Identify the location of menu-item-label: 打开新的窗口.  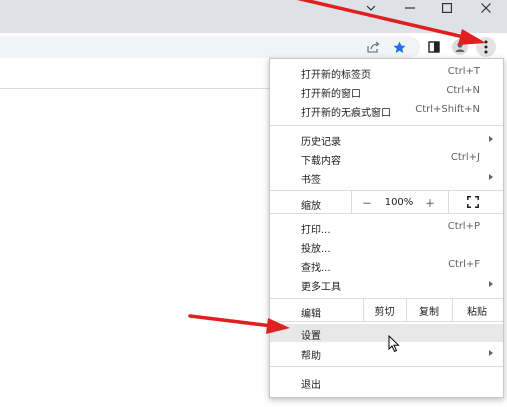
(331, 94).